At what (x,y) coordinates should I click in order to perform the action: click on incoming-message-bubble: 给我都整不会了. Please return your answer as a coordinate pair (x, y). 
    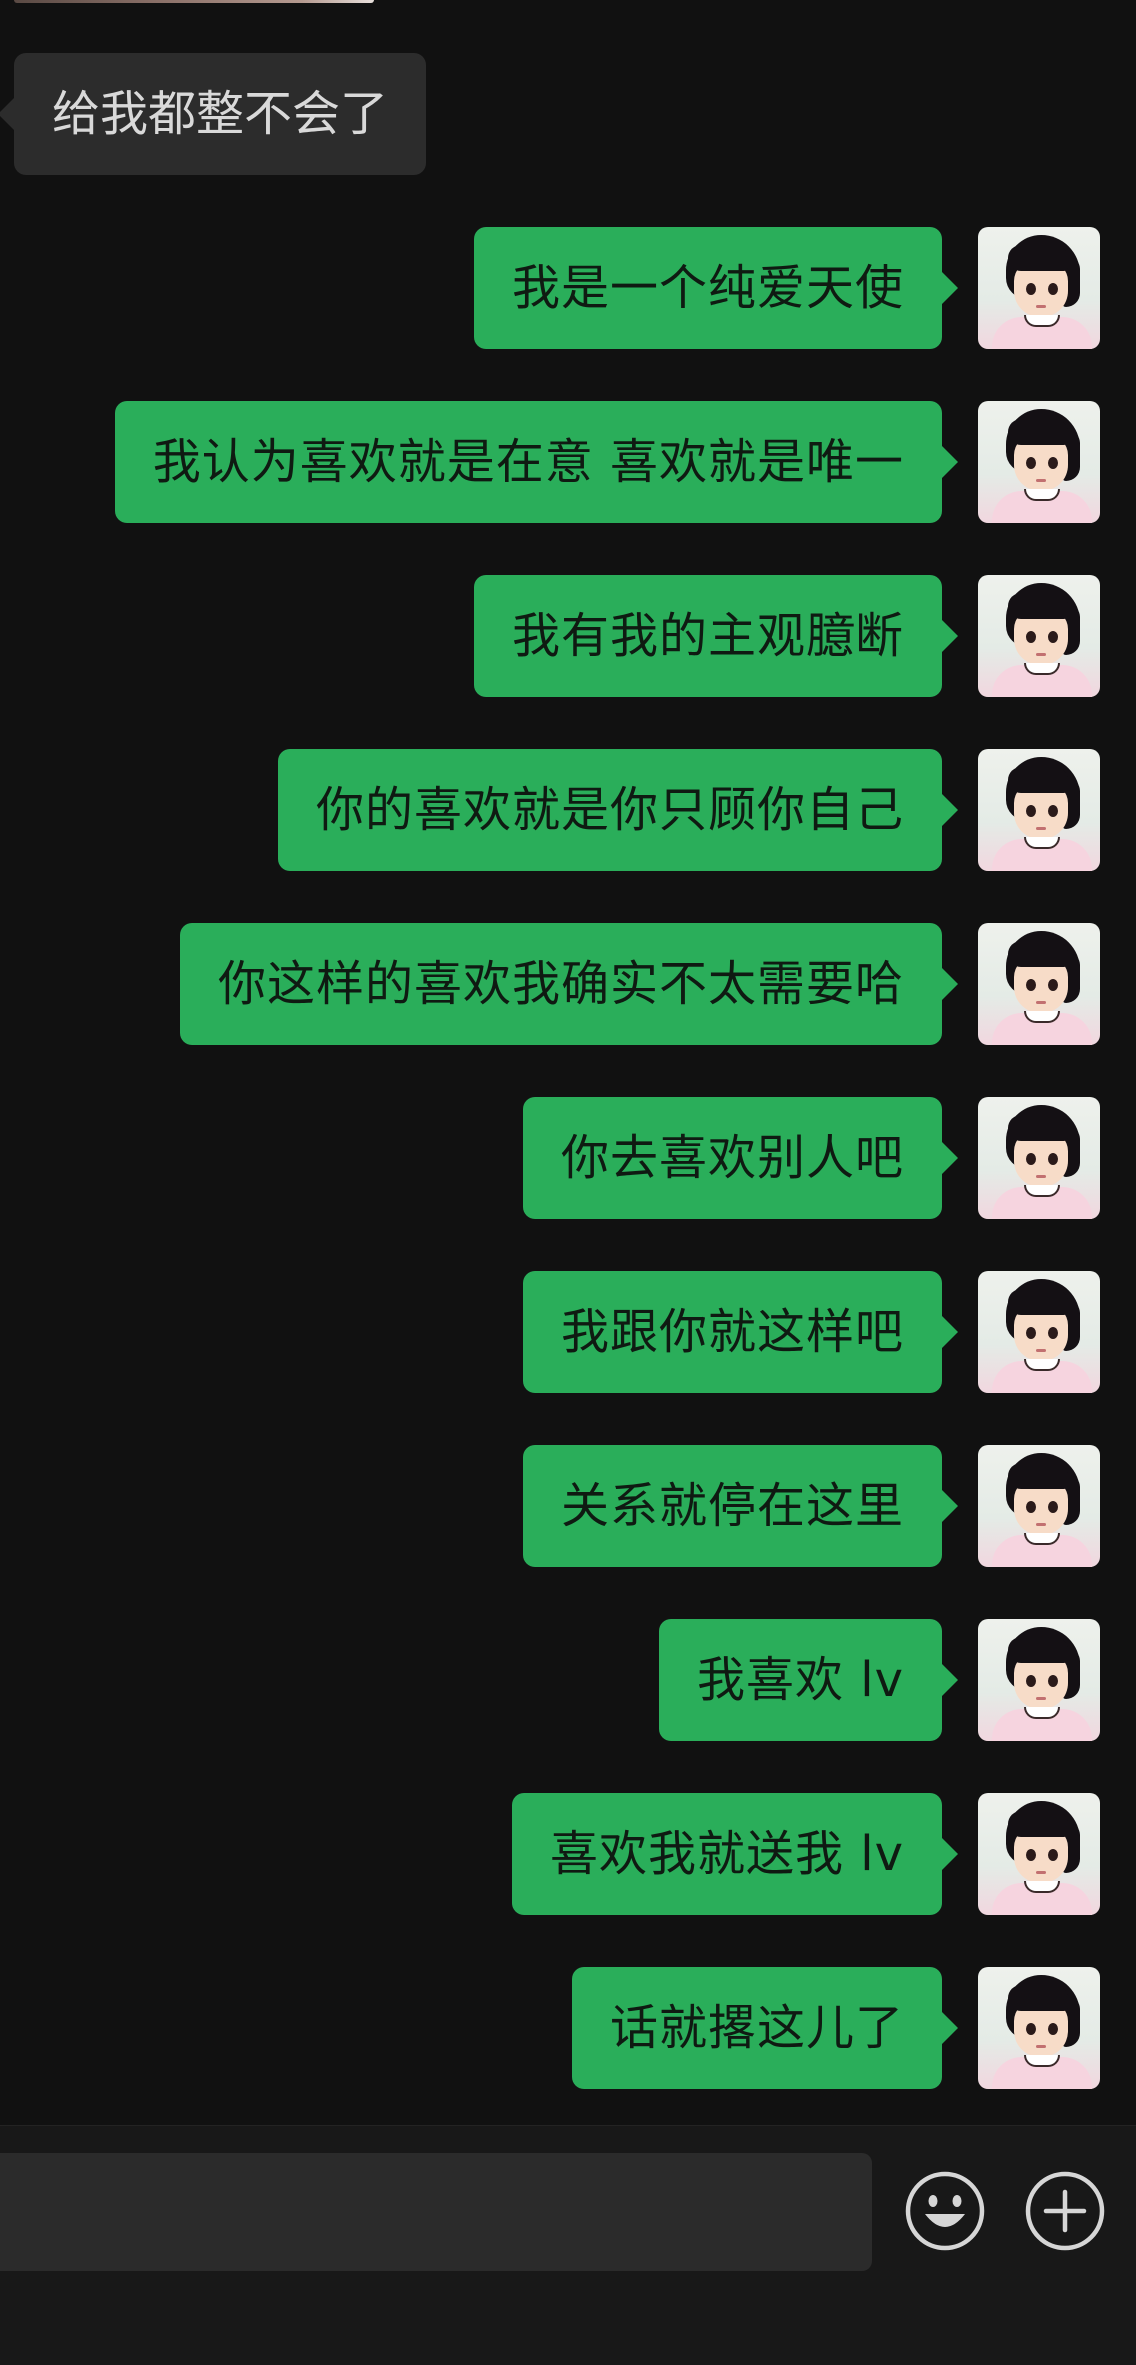
    Looking at the image, I should click on (213, 114).